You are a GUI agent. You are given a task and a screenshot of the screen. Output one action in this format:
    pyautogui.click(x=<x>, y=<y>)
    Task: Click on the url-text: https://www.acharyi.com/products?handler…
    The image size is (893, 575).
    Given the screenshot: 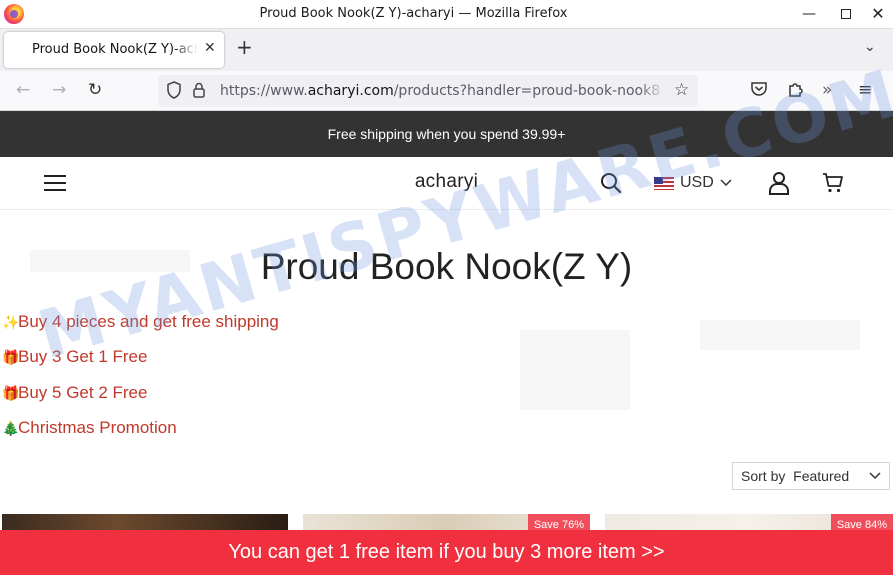 What is the action you would take?
    pyautogui.click(x=443, y=91)
    